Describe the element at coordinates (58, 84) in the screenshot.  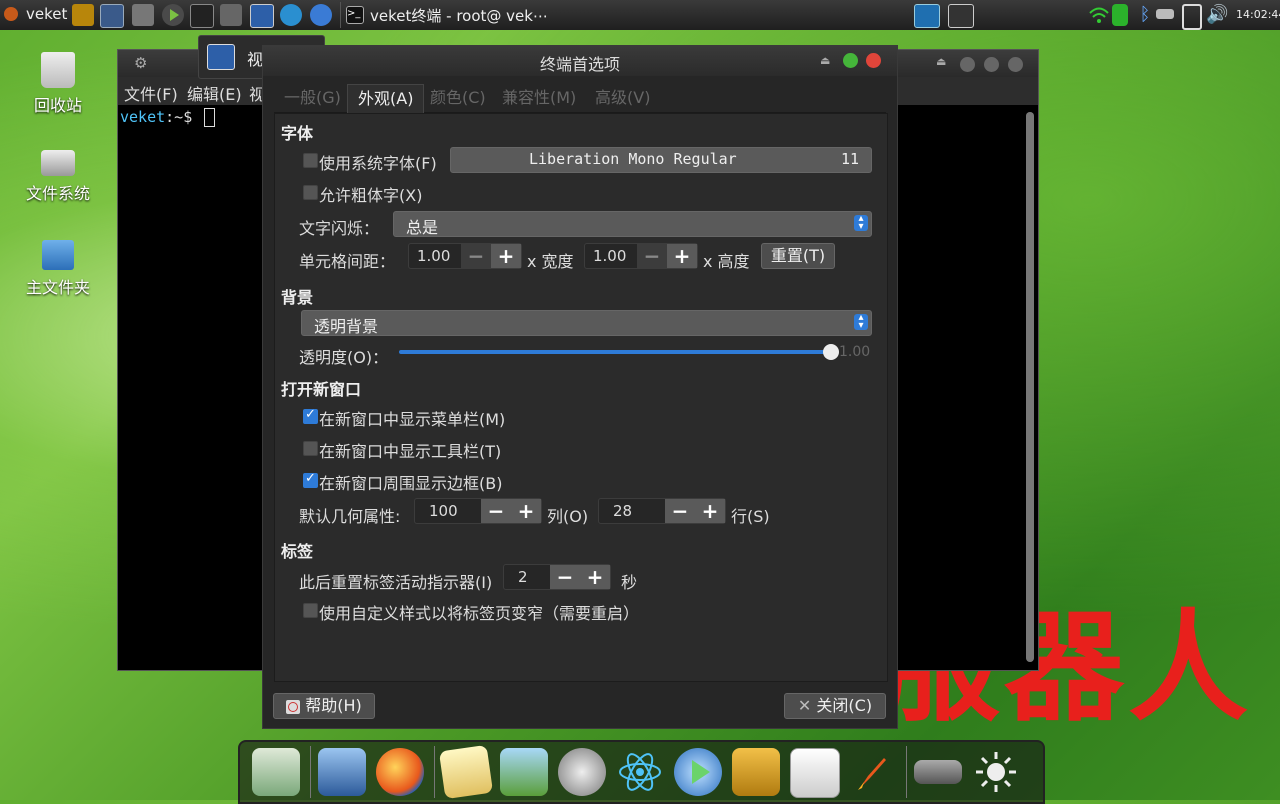
I see `desktop-icon-trash: 回收站` at that location.